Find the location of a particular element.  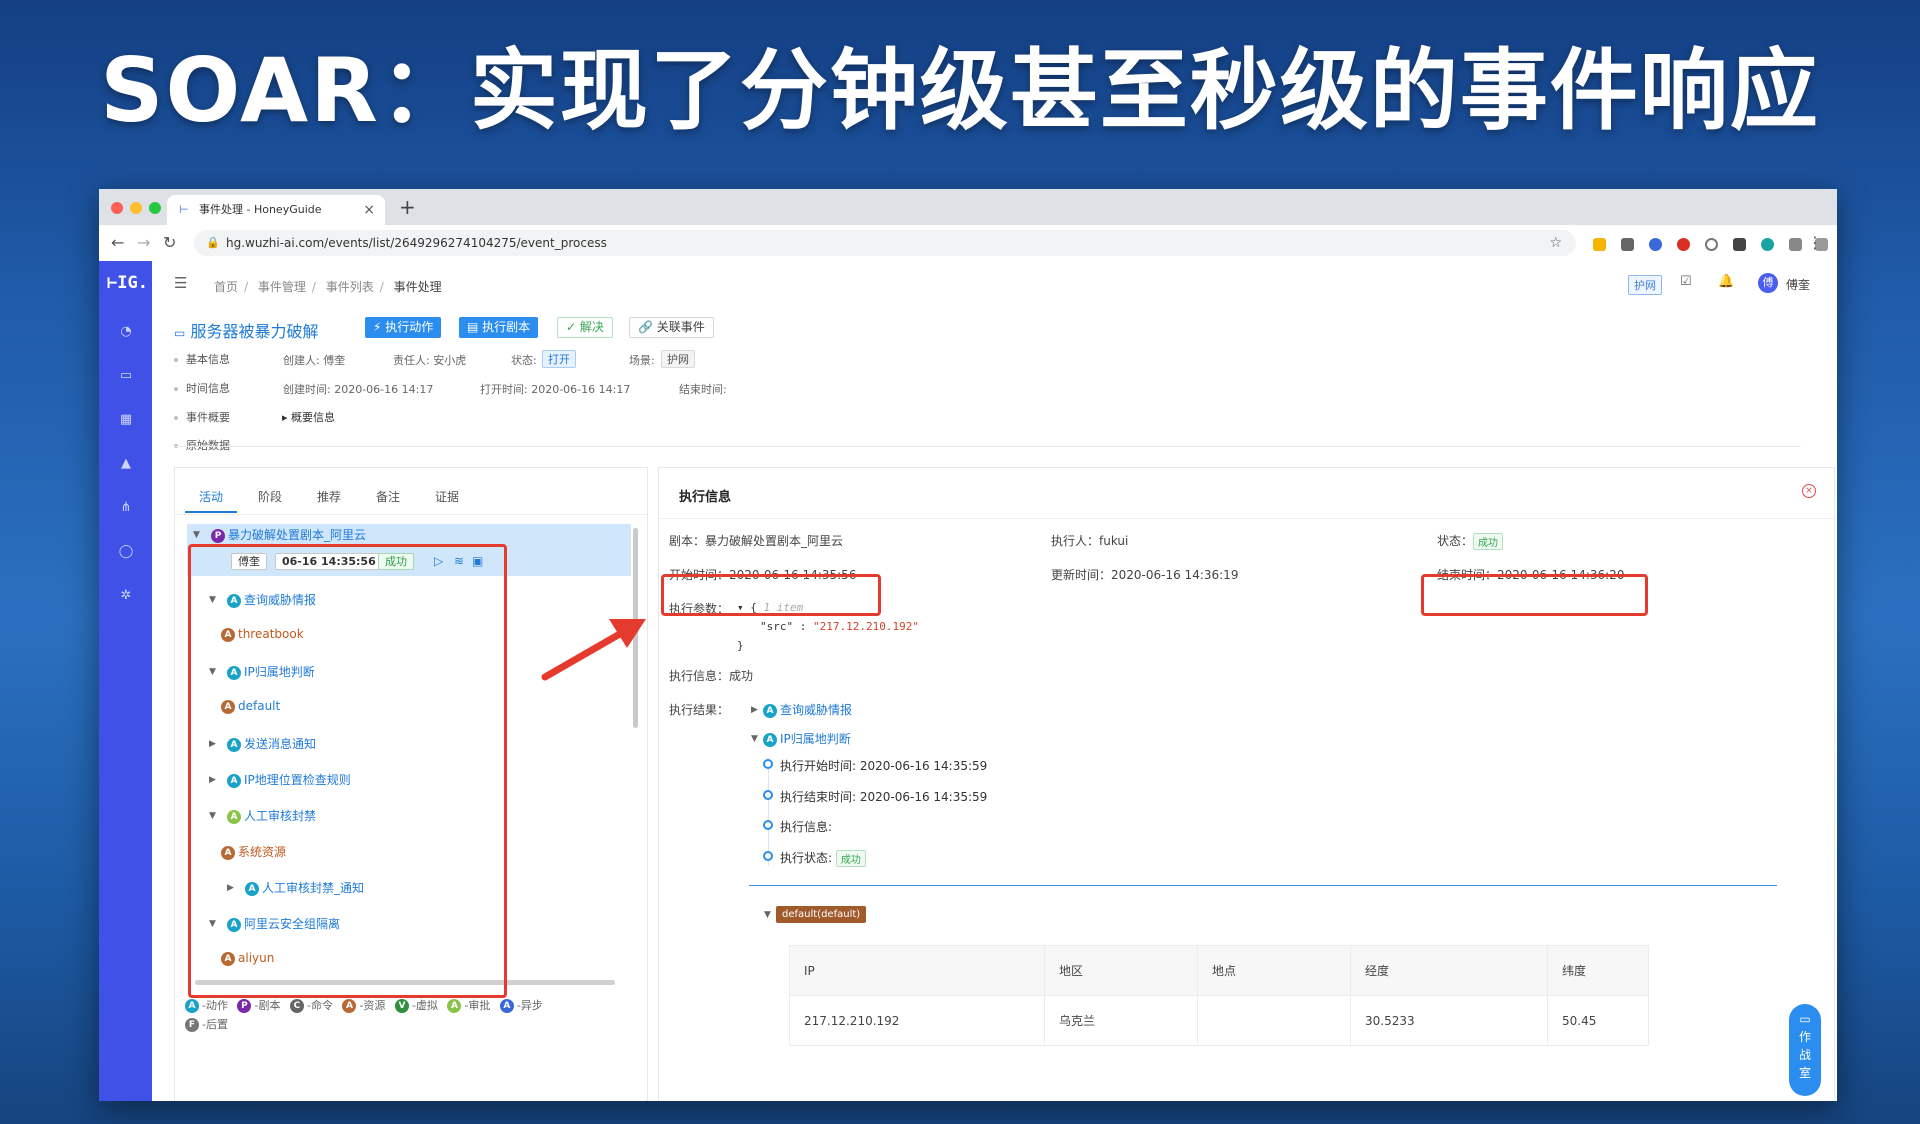

breadcrumb-home: 首页 is located at coordinates (226, 287).